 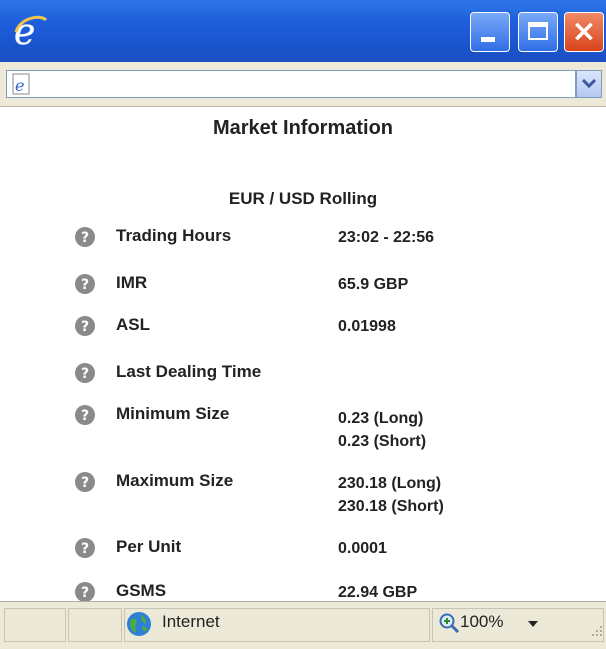 I want to click on info-label: Trading Hours, so click(x=174, y=235).